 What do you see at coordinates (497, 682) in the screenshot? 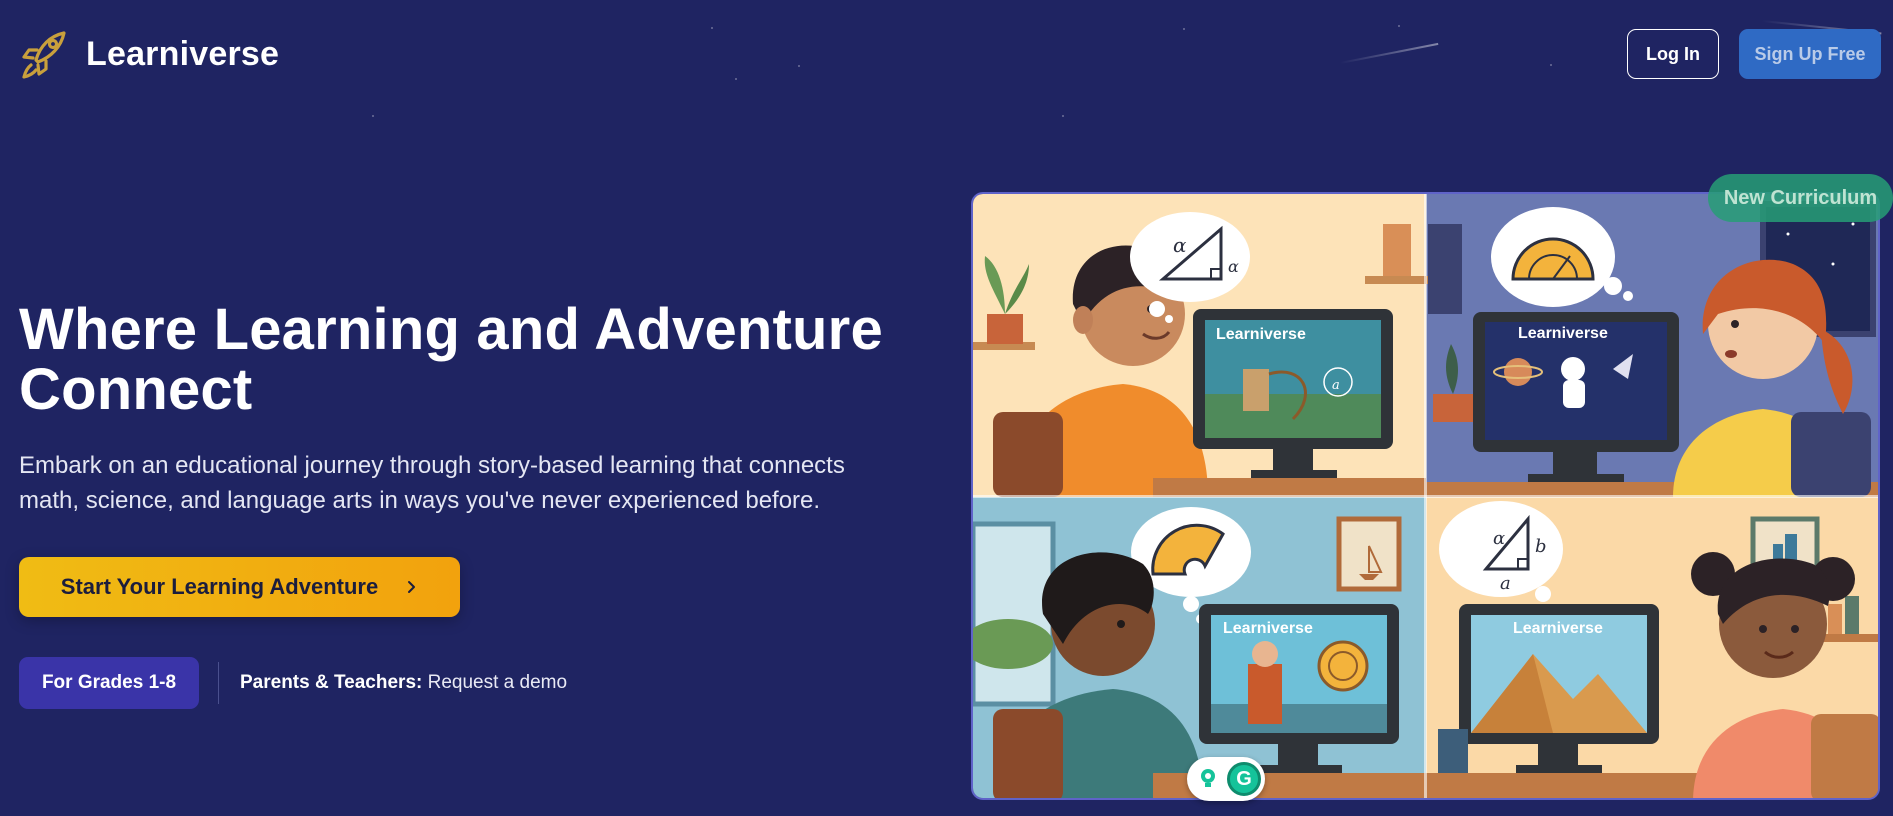
I see `demo-link-text: Request a demo` at bounding box center [497, 682].